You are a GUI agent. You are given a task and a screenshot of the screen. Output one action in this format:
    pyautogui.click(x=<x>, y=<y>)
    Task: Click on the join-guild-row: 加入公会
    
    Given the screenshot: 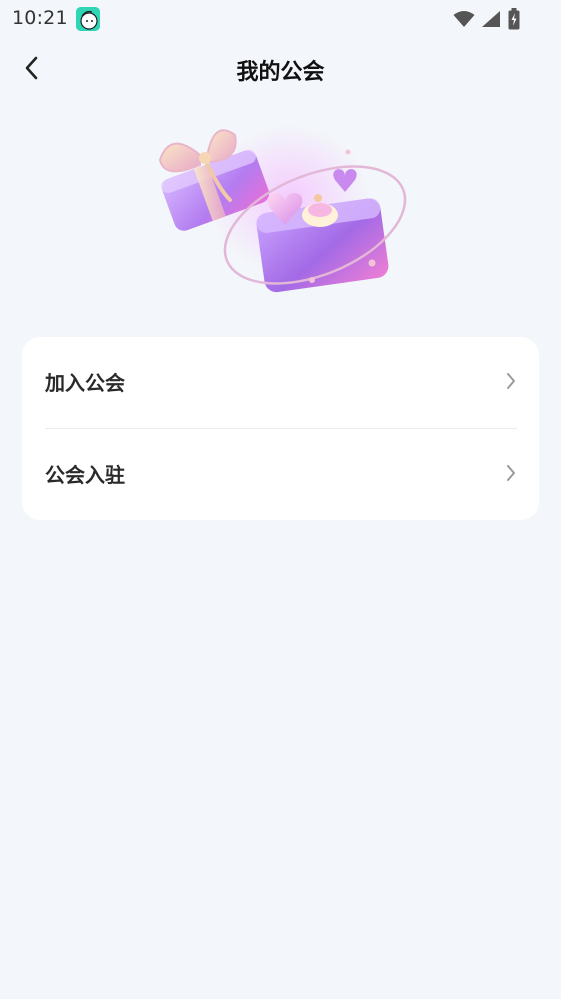 What is the action you would take?
    pyautogui.click(x=280, y=382)
    